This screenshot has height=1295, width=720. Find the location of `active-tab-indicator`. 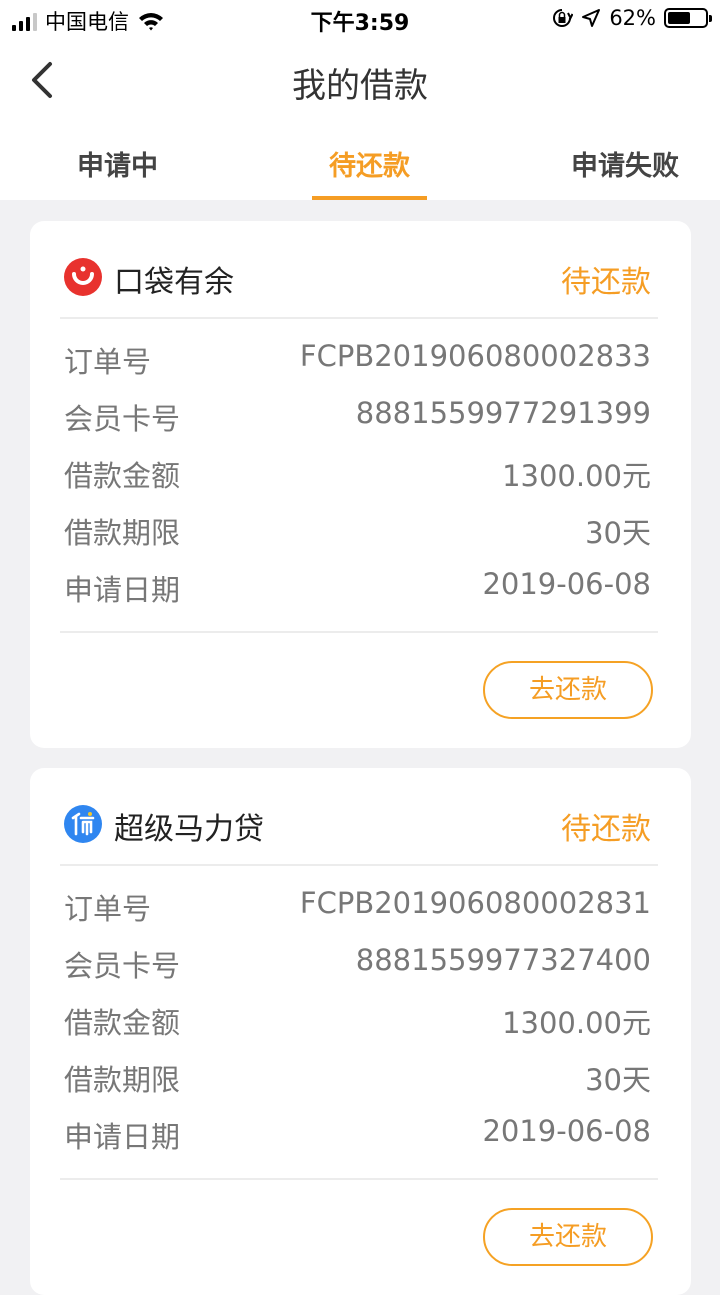

active-tab-indicator is located at coordinates (369, 198).